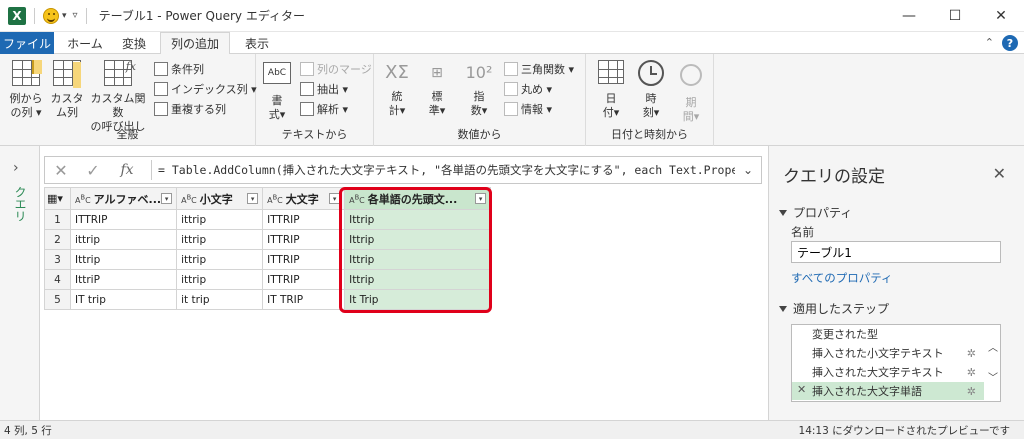  What do you see at coordinates (888, 391) in the screenshot?
I see `step-item-selected: ✕ 挿入された大文字単語 ✲` at bounding box center [888, 391].